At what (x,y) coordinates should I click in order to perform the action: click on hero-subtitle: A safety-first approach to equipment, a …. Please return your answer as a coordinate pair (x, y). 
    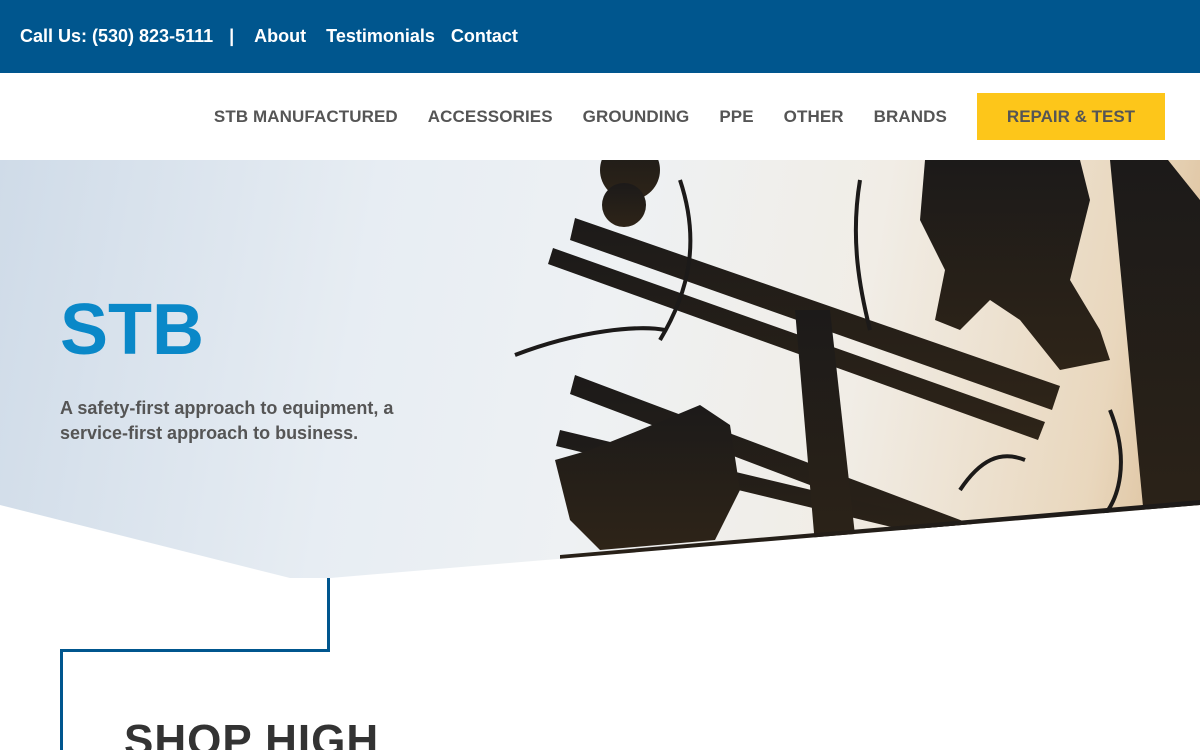
    Looking at the image, I should click on (227, 420).